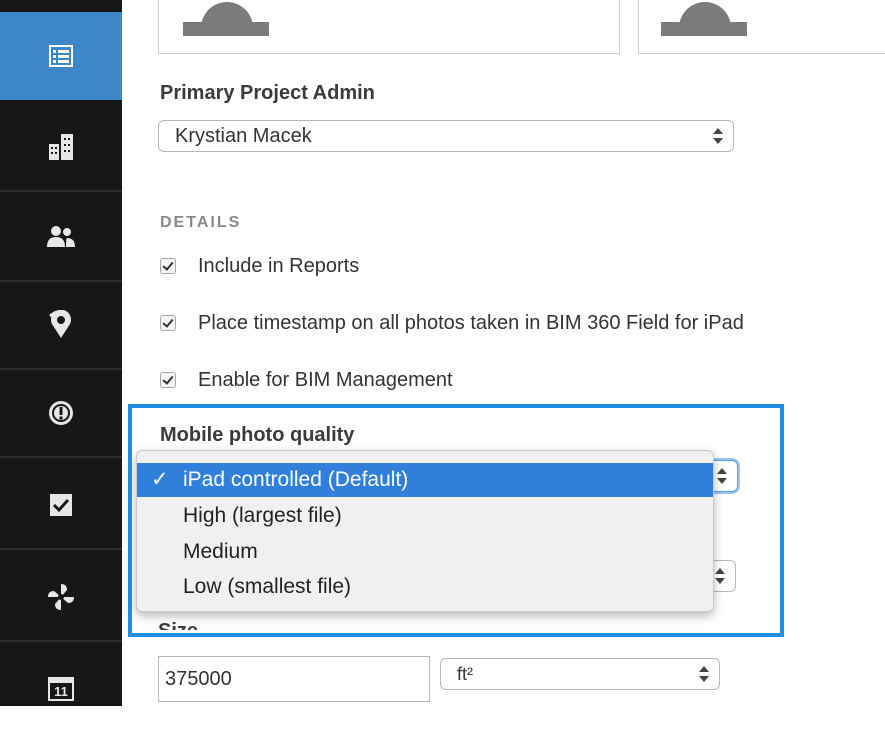 The width and height of the screenshot is (885, 732). I want to click on list-icon, so click(61, 56).